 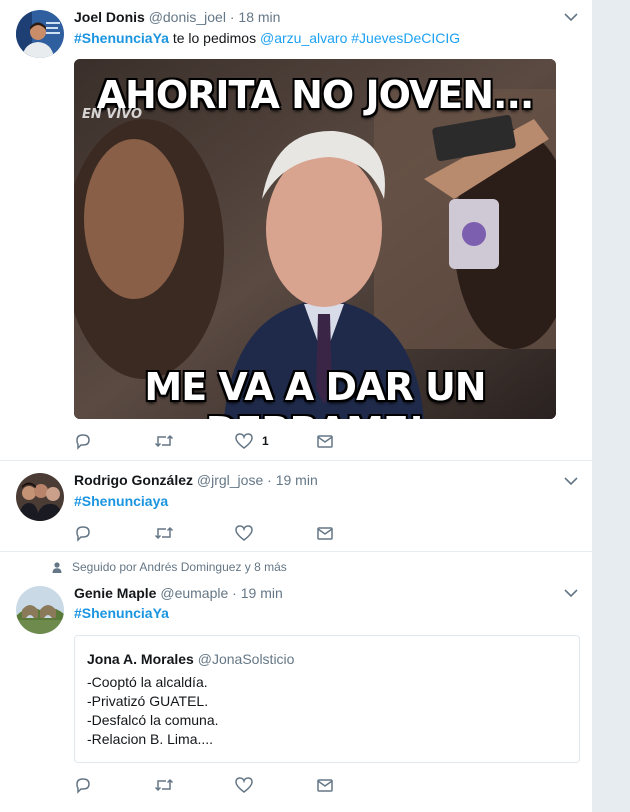 I want to click on quoted-username: @JonaSolsticio, so click(x=246, y=659).